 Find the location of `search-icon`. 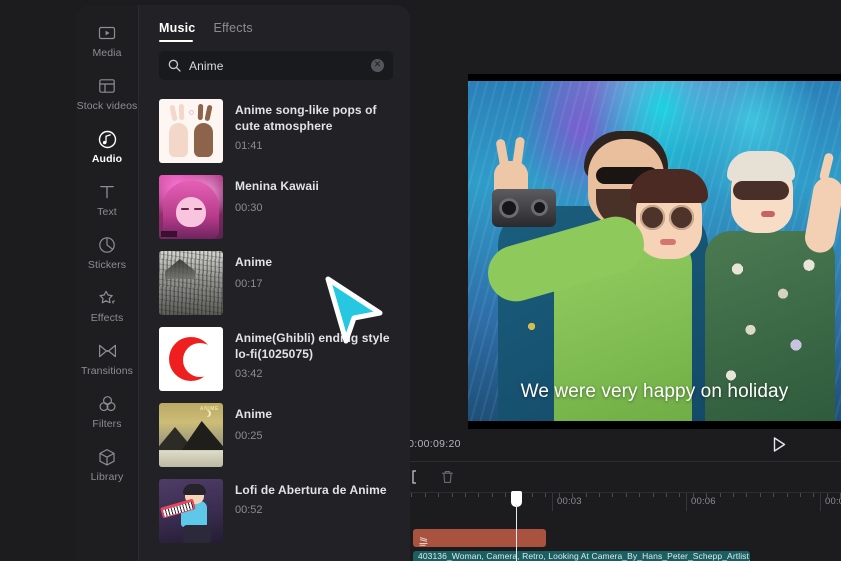

search-icon is located at coordinates (174, 65).